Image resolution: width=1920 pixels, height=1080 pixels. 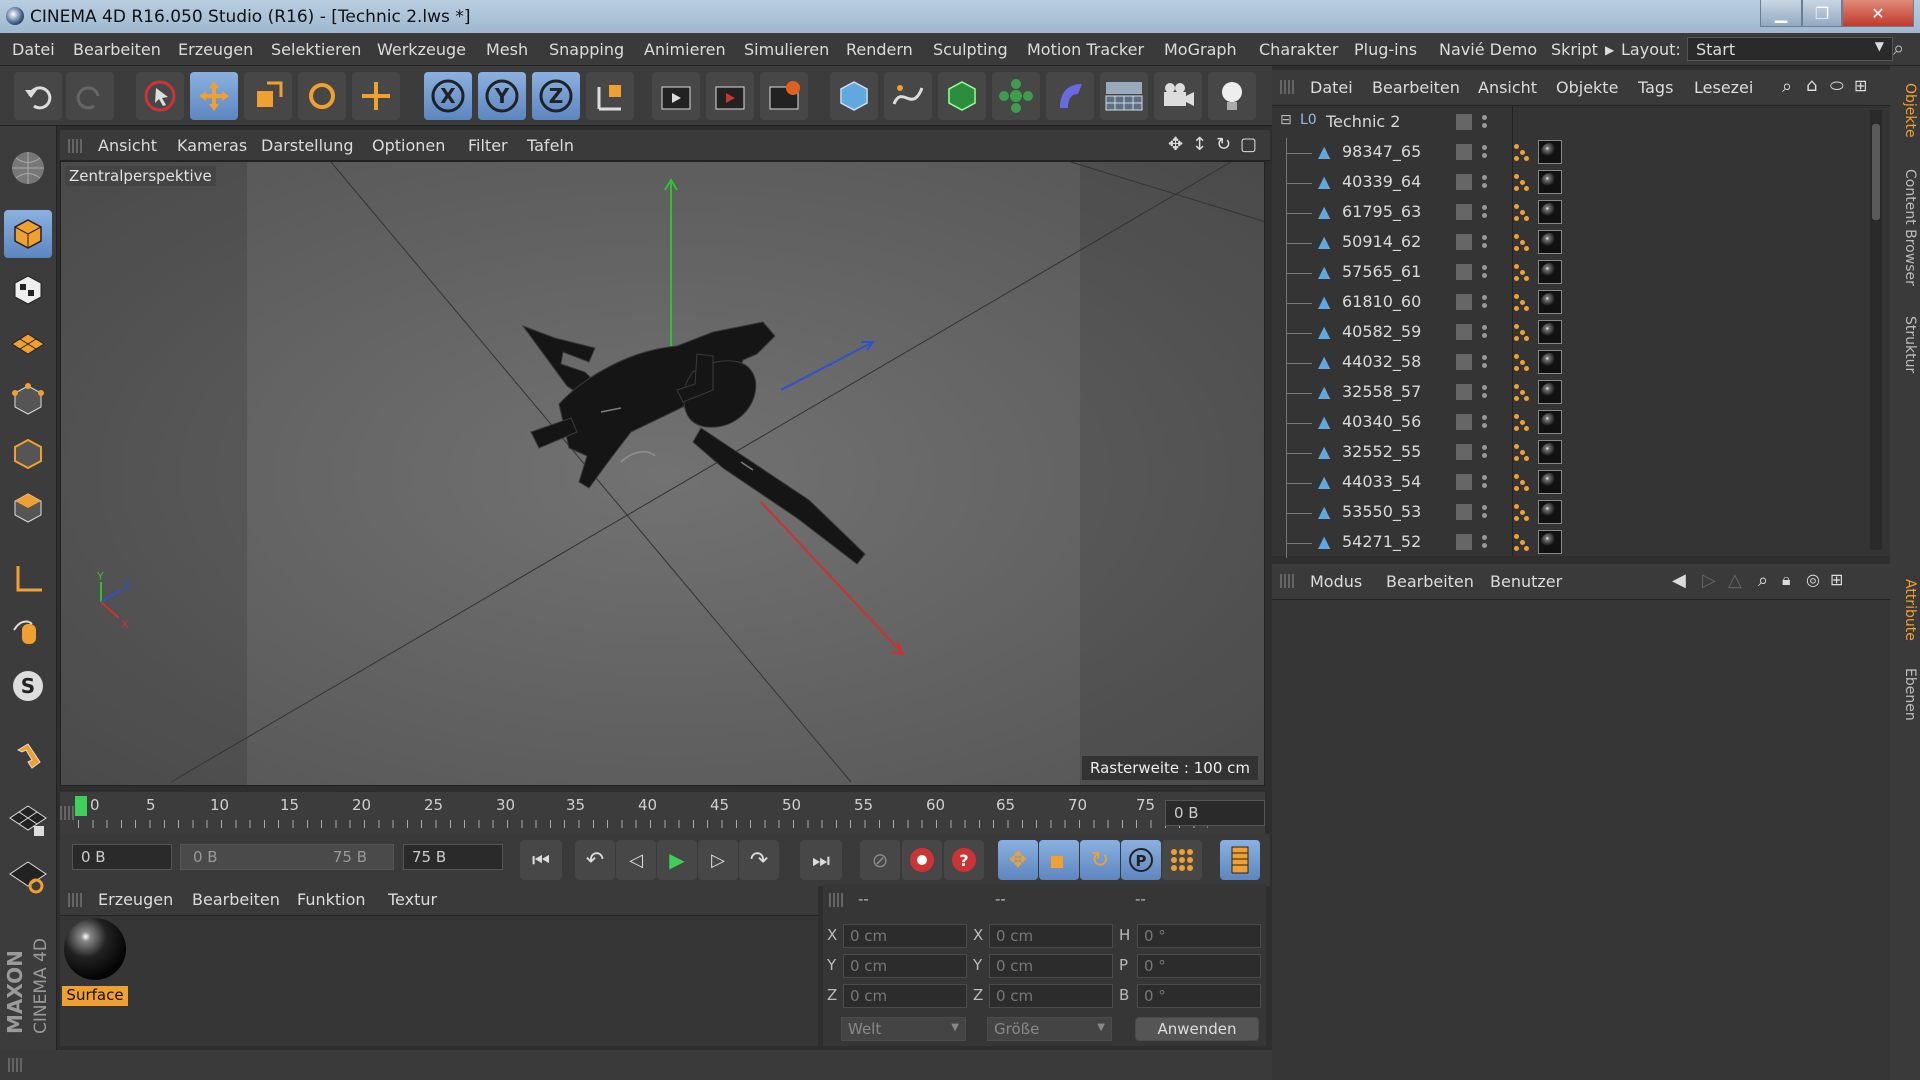 I want to click on position-x-field: 0 cm, so click(x=905, y=936).